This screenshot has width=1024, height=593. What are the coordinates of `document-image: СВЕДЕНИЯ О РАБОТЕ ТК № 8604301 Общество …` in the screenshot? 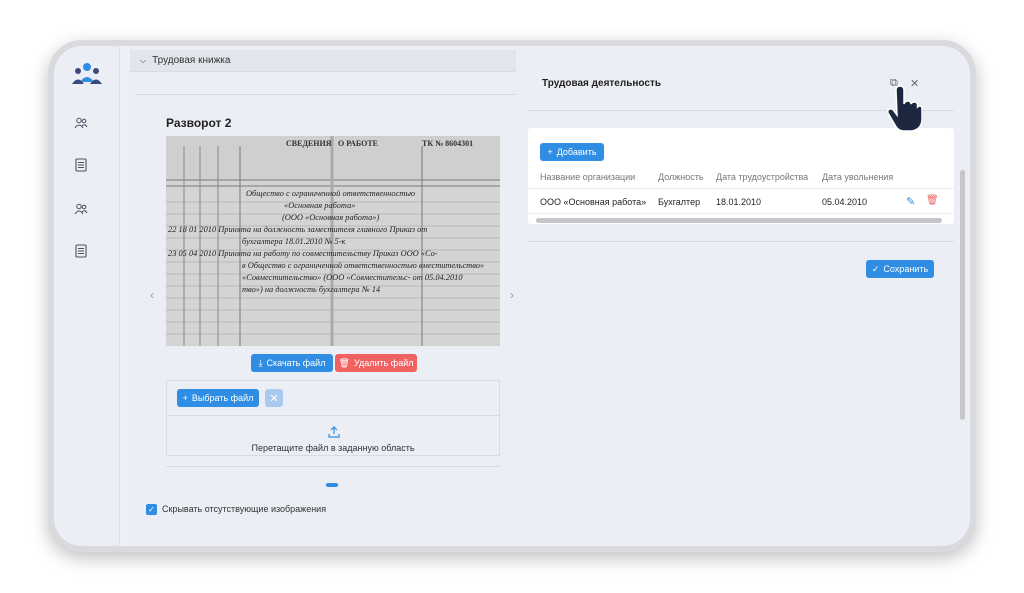 It's located at (333, 241).